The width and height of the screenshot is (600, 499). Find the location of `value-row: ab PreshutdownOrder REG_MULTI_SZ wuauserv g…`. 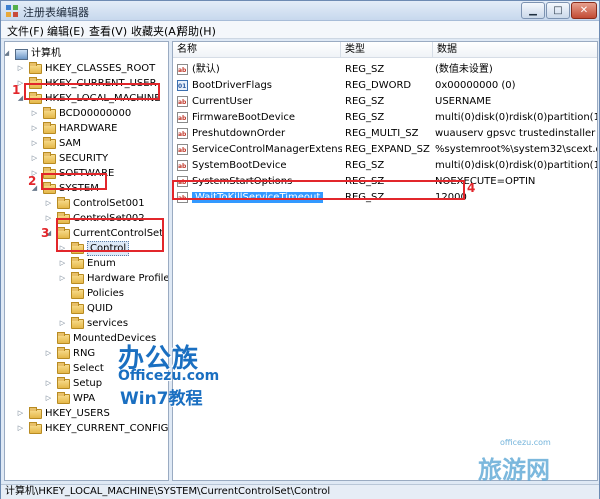

value-row: ab PreshutdownOrder REG_MULTI_SZ wuauserv g… is located at coordinates (385, 133).